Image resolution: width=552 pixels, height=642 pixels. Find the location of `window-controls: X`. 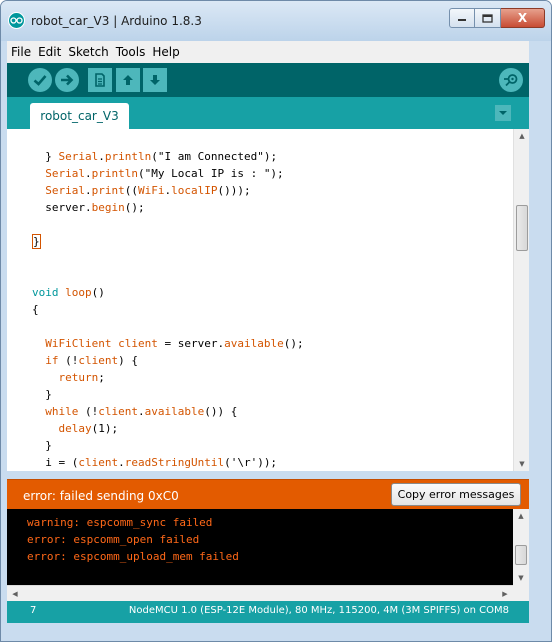

window-controls: X is located at coordinates (497, 18).